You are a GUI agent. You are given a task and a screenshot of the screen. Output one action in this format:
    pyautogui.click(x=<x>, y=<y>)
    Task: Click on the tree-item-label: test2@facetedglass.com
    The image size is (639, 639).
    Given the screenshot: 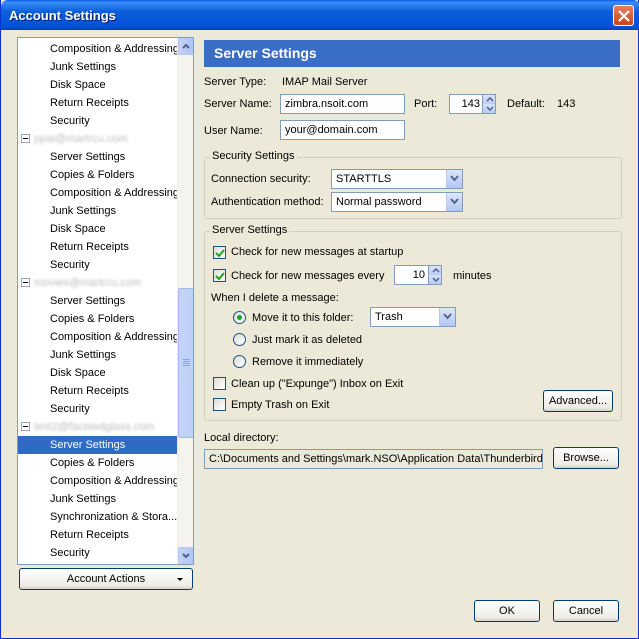 What is the action you would take?
    pyautogui.click(x=94, y=427)
    